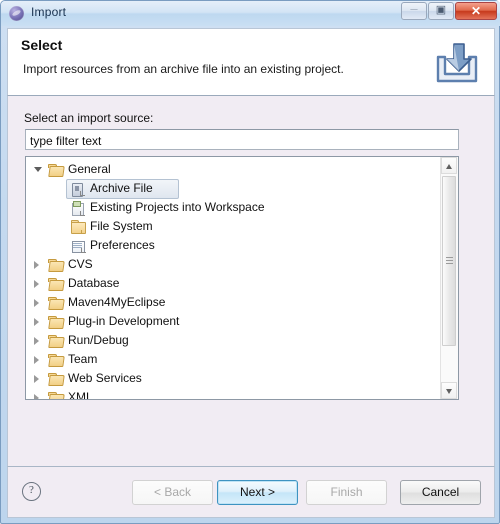  What do you see at coordinates (346, 492) in the screenshot?
I see `finish-button: Finish` at bounding box center [346, 492].